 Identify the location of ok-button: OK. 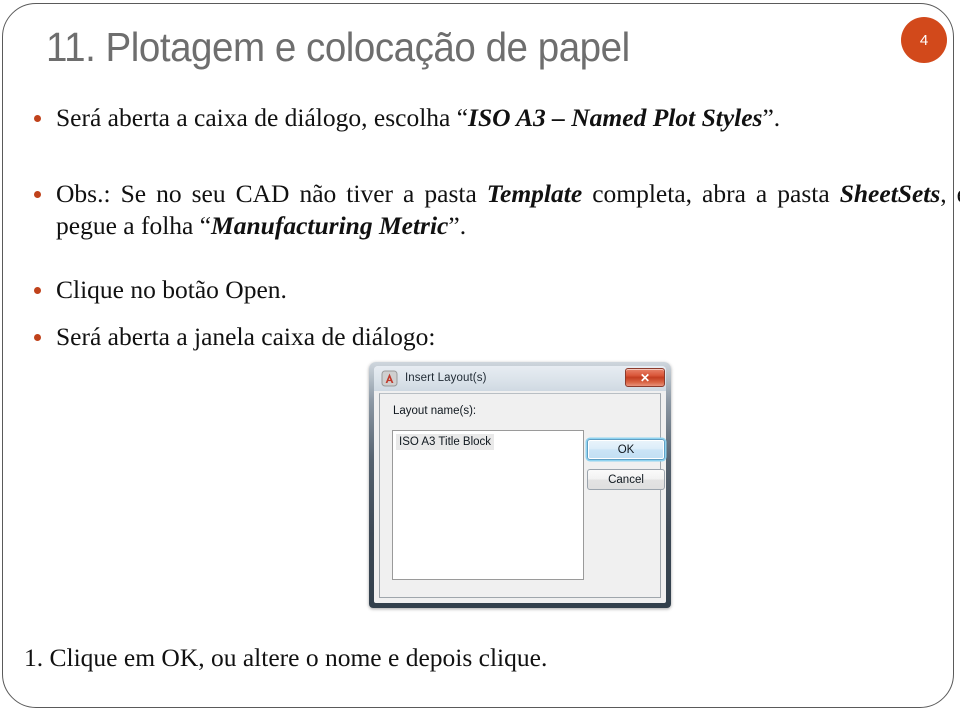
(626, 449).